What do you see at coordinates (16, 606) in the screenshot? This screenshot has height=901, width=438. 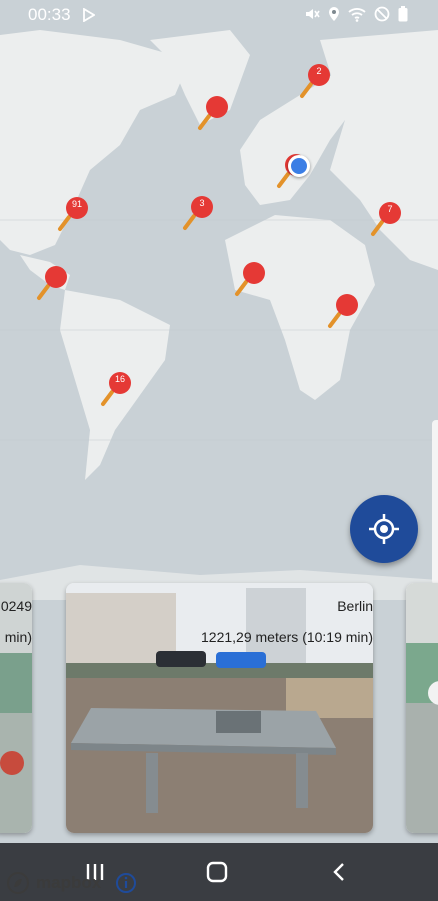 I see `card-distance: 0249` at bounding box center [16, 606].